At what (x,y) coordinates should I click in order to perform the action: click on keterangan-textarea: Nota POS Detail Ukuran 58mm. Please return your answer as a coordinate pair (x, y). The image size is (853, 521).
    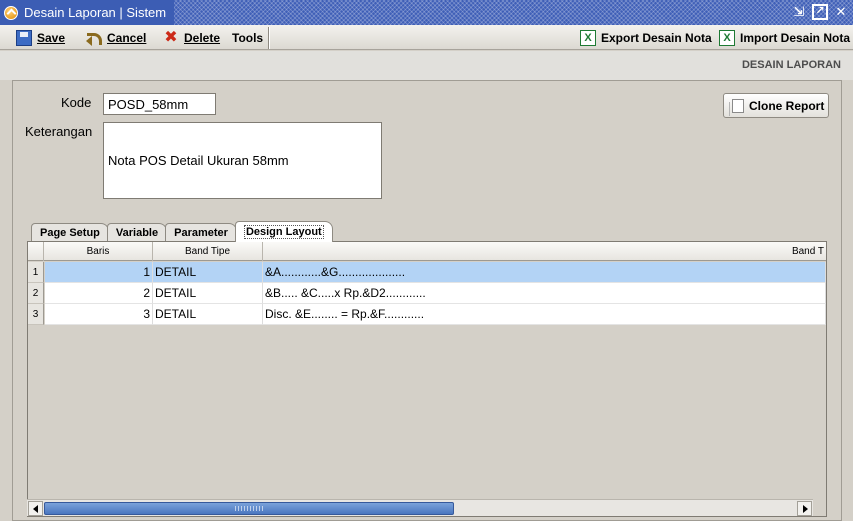
    Looking at the image, I should click on (242, 160).